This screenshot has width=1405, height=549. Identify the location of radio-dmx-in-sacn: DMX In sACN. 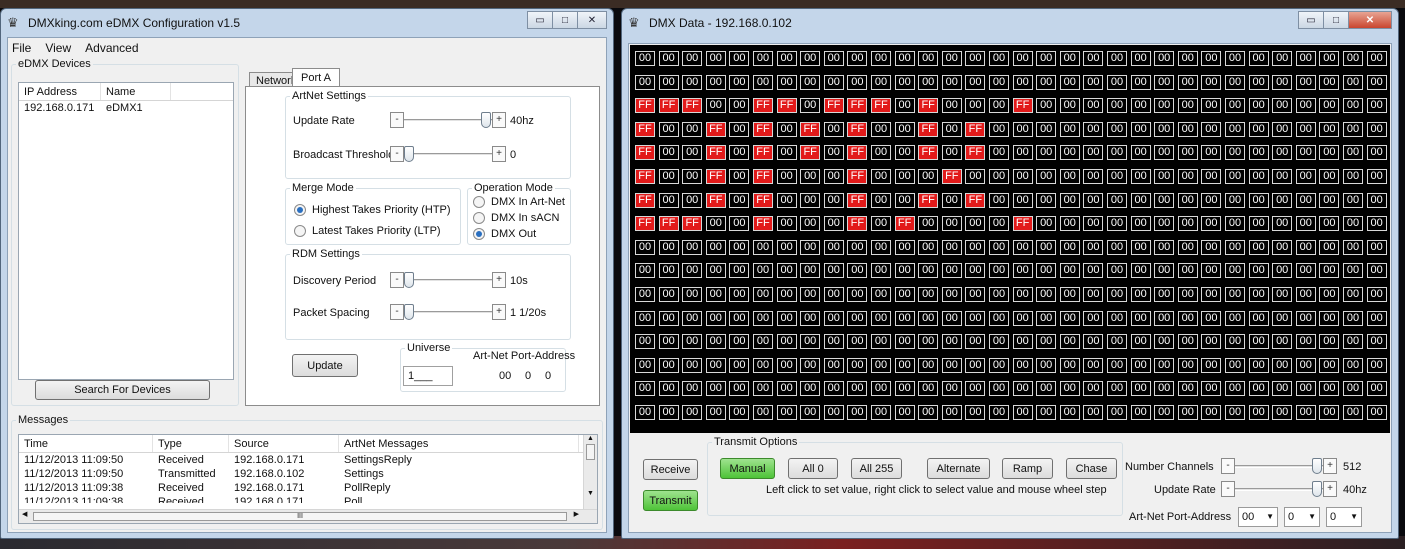
(516, 218).